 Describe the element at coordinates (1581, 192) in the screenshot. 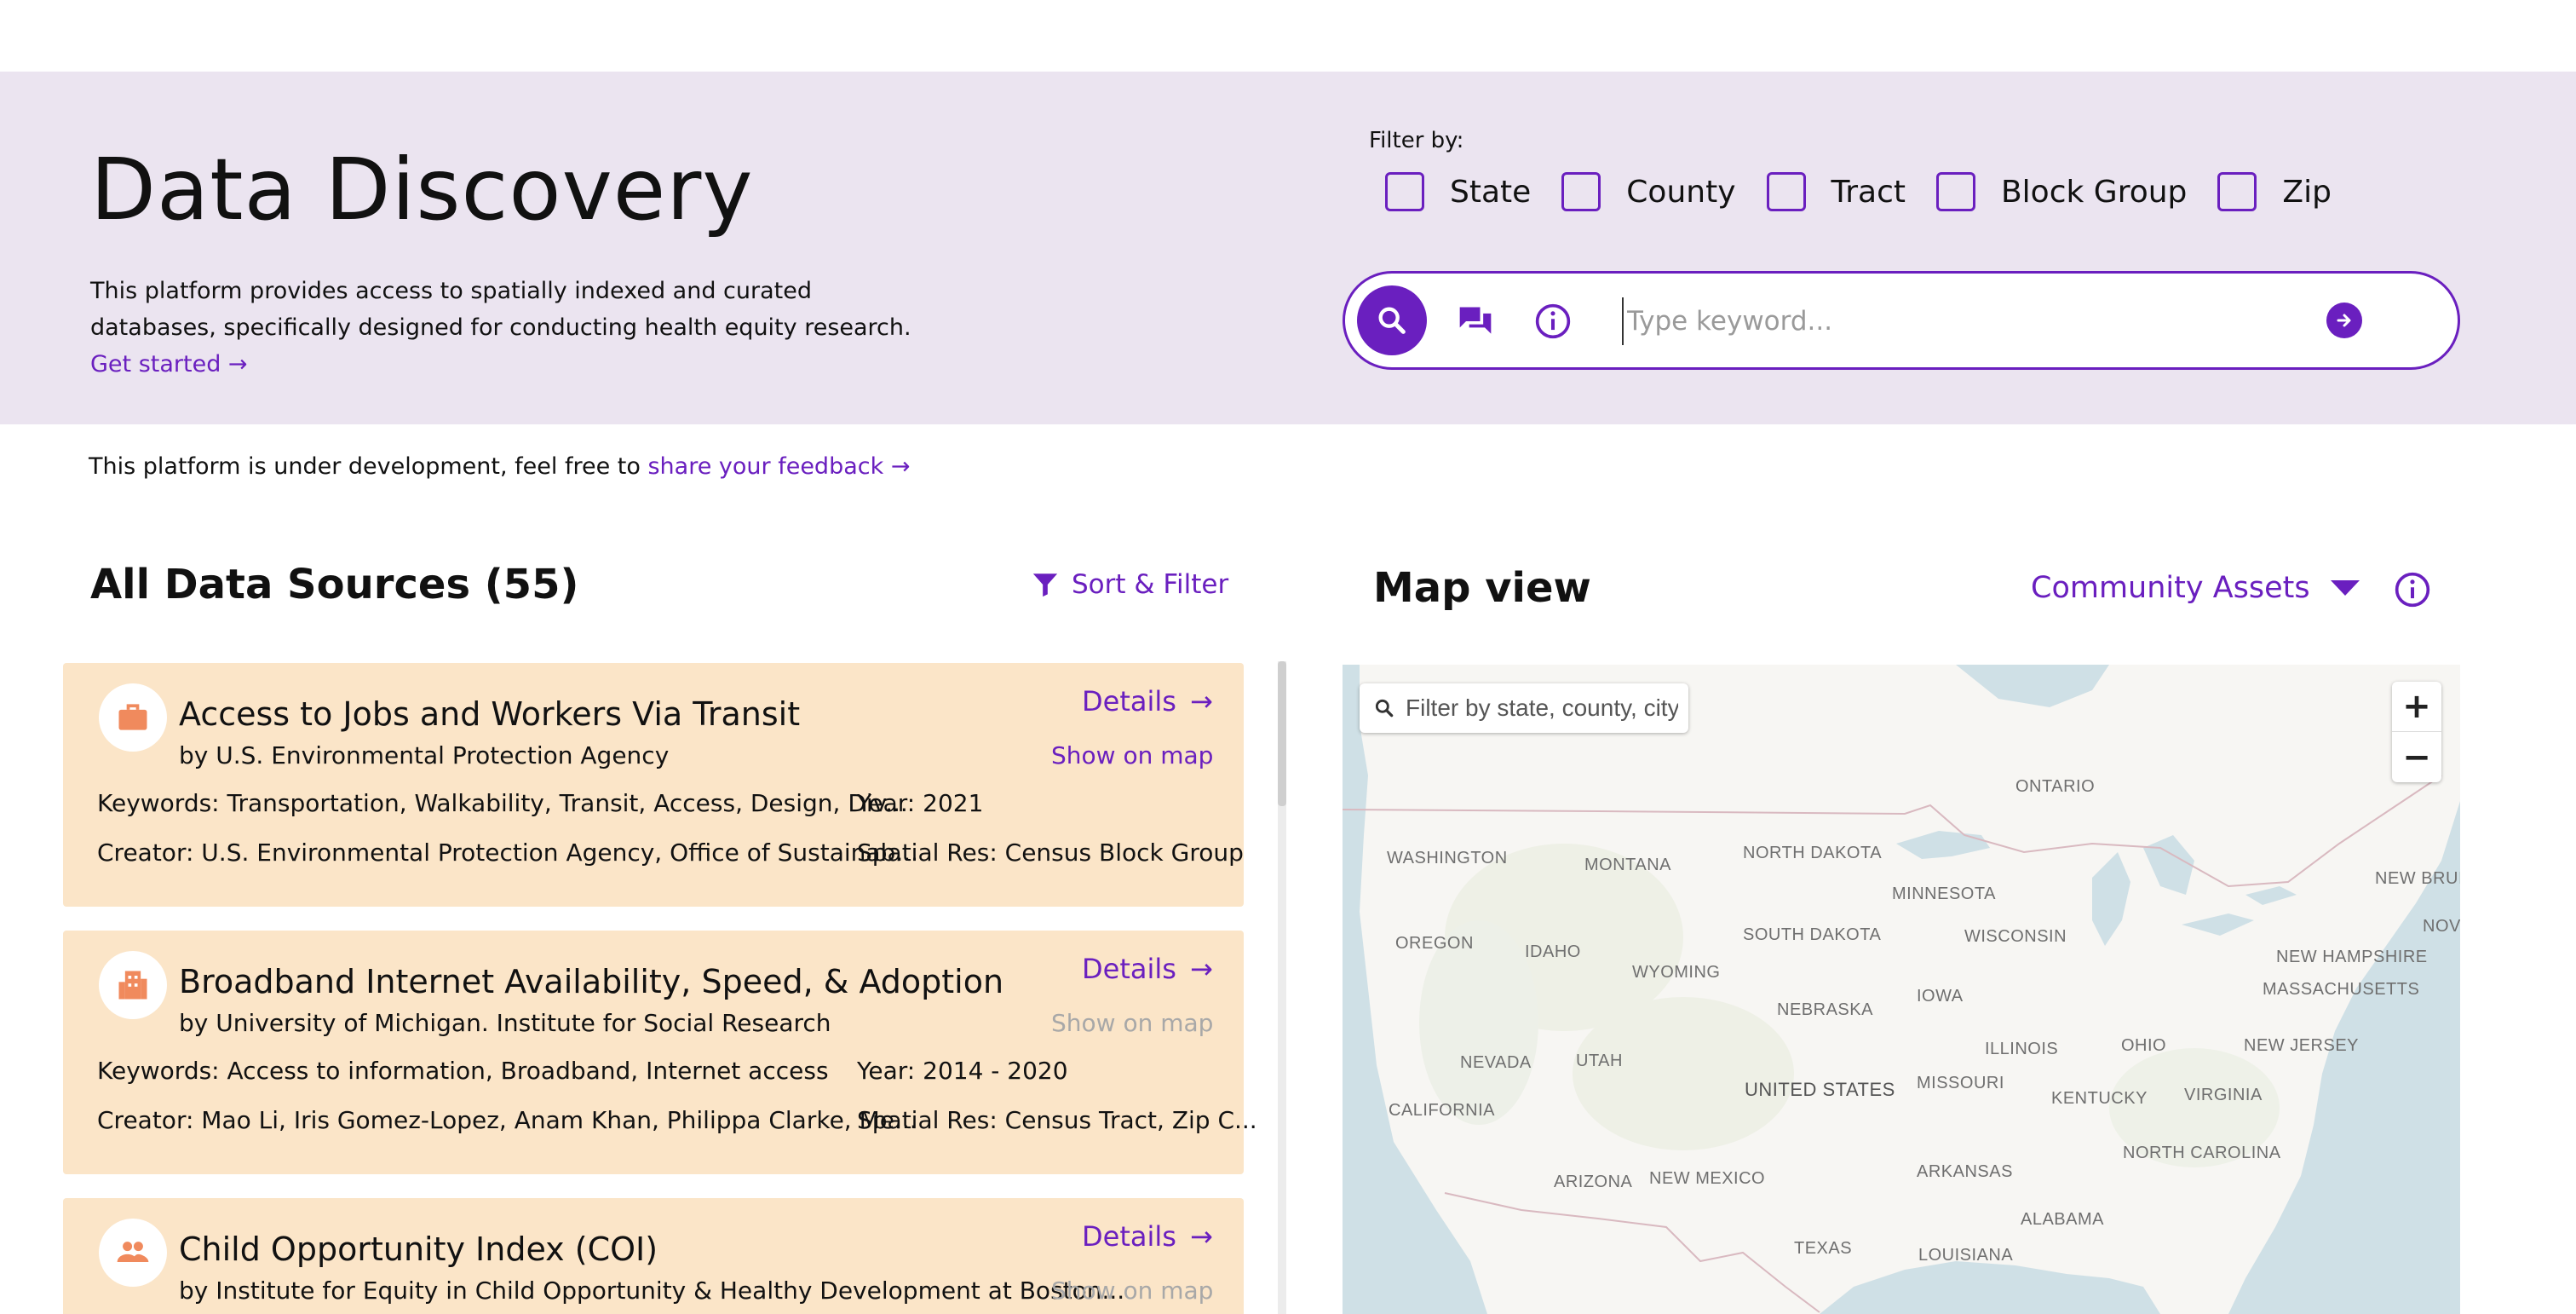

I see `county-checkbox` at that location.